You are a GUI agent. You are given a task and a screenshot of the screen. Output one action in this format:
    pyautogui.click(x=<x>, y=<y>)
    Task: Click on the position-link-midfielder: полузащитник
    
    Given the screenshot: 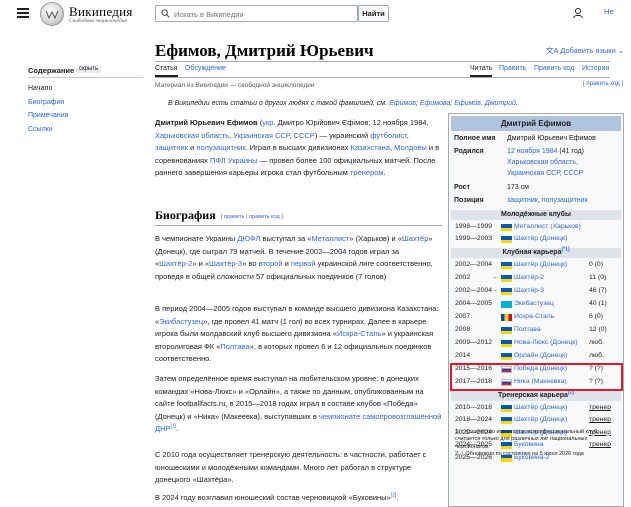 What is the action you would take?
    pyautogui.click(x=565, y=200)
    